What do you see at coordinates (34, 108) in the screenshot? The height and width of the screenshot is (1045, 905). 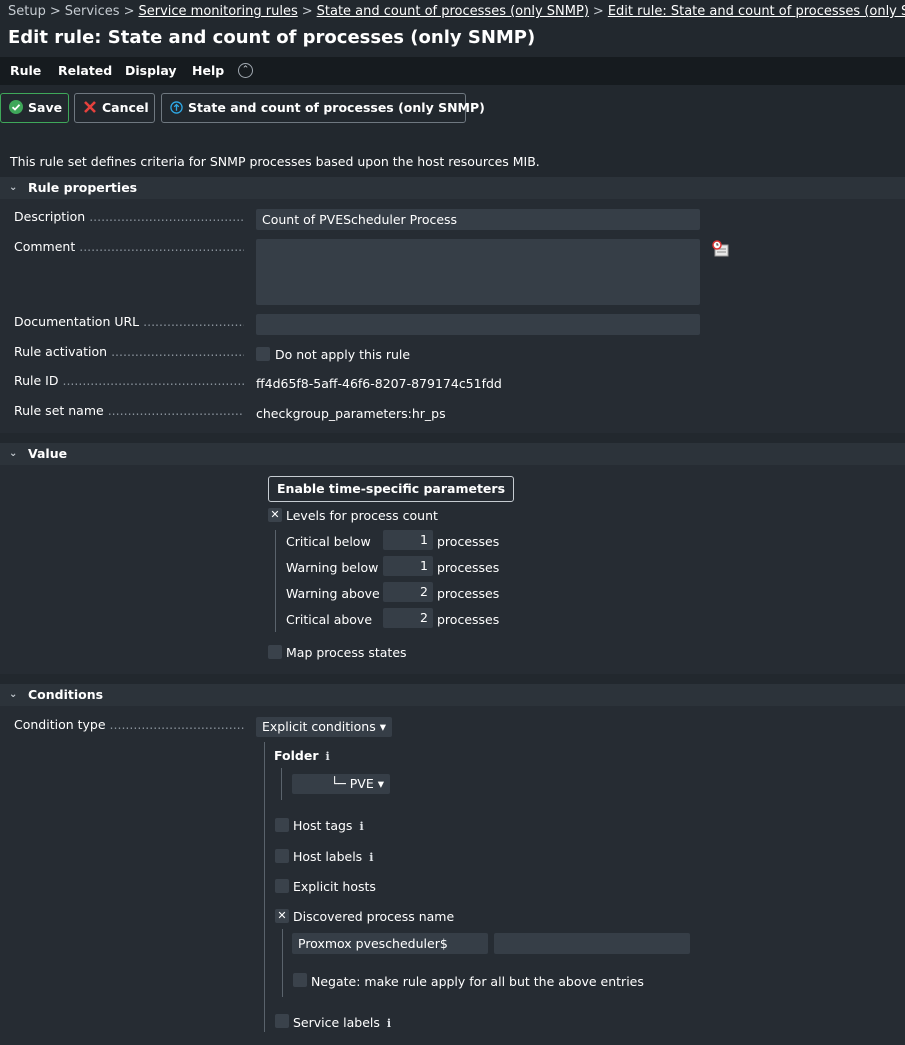 I see `save-button: Save` at bounding box center [34, 108].